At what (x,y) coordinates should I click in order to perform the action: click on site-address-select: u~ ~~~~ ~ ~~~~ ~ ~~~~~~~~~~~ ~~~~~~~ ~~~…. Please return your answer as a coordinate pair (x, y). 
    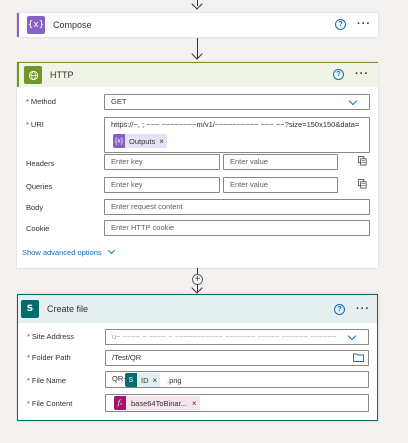
    Looking at the image, I should click on (237, 337).